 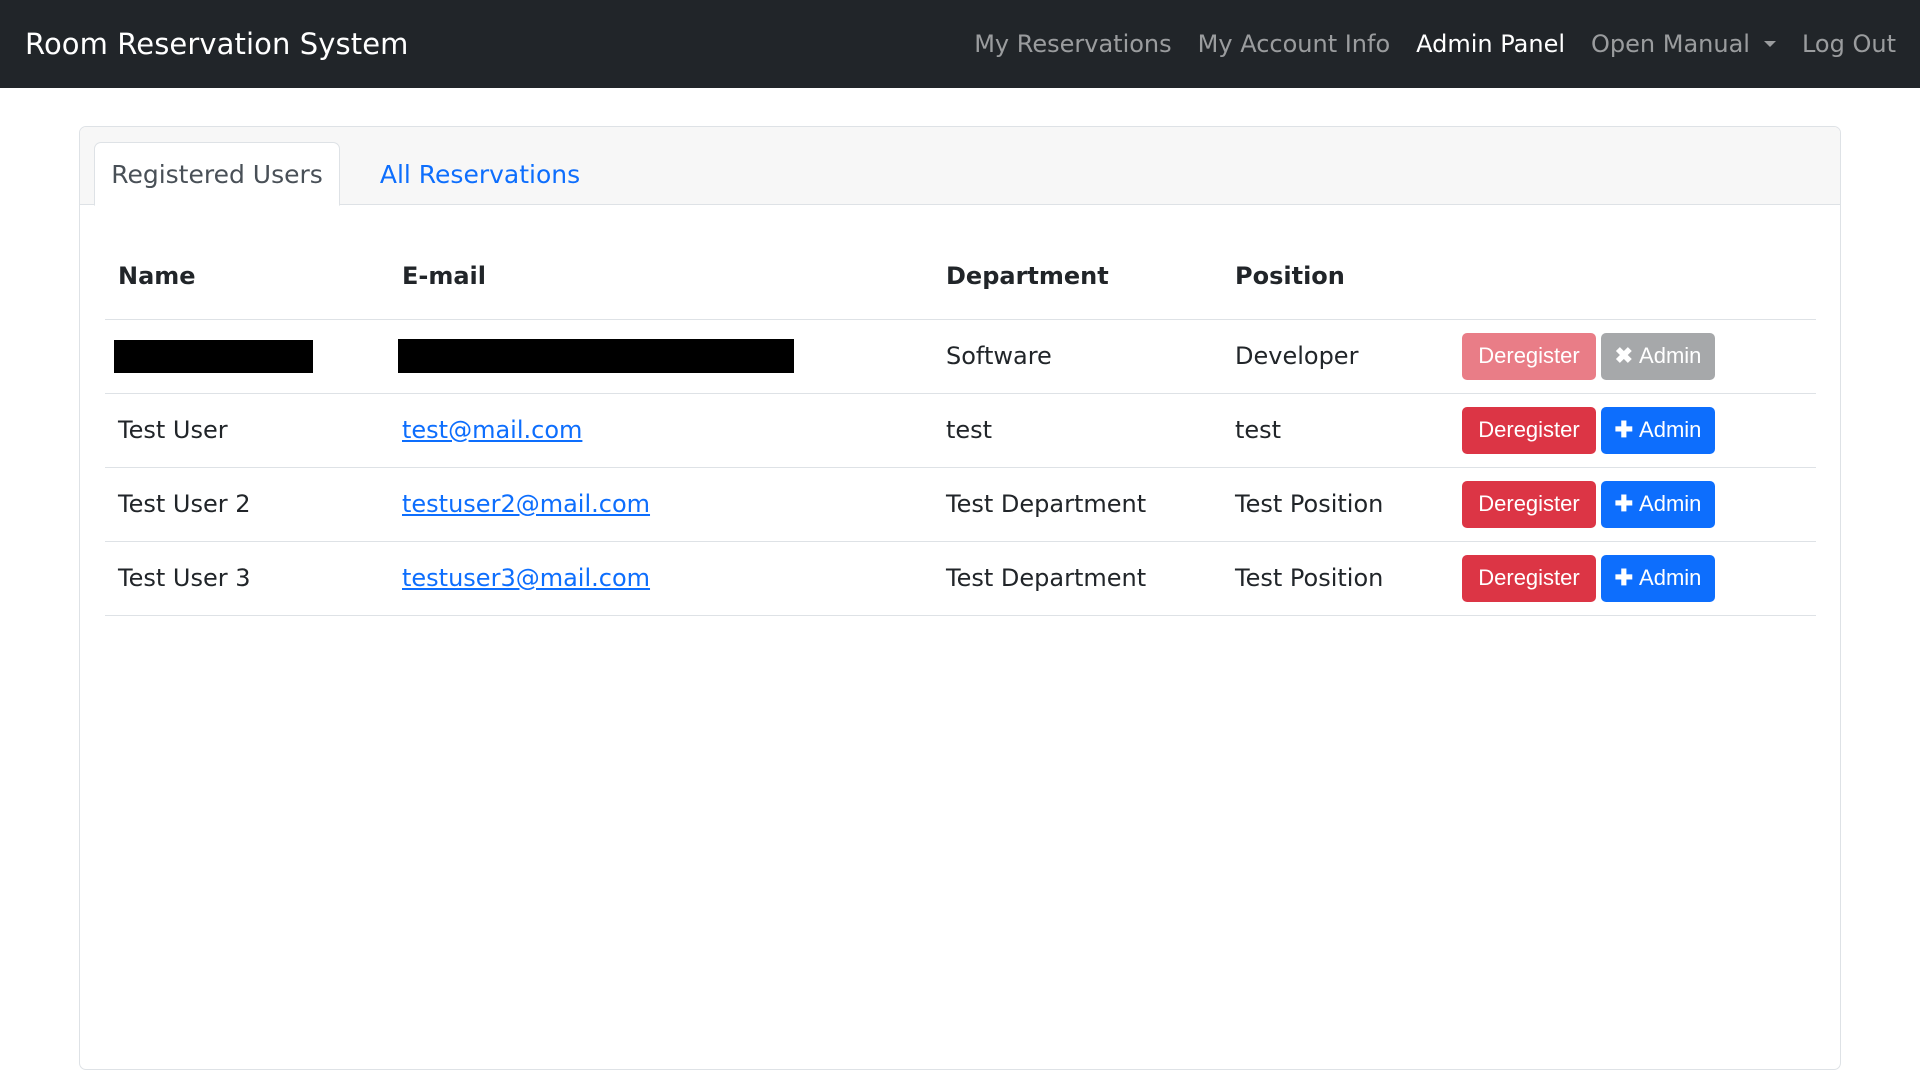 What do you see at coordinates (247, 504) in the screenshot?
I see `cell-name: Test User 2` at bounding box center [247, 504].